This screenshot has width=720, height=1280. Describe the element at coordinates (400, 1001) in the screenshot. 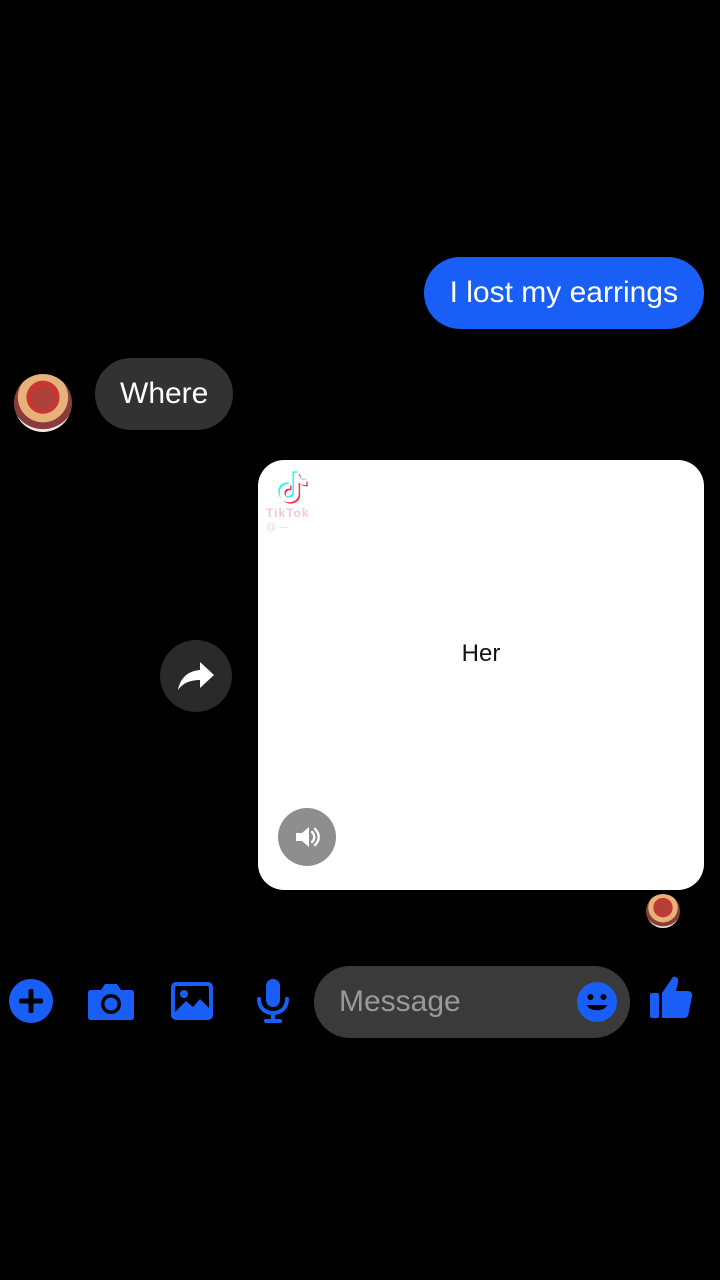

I see `message-placeholder: Message` at that location.